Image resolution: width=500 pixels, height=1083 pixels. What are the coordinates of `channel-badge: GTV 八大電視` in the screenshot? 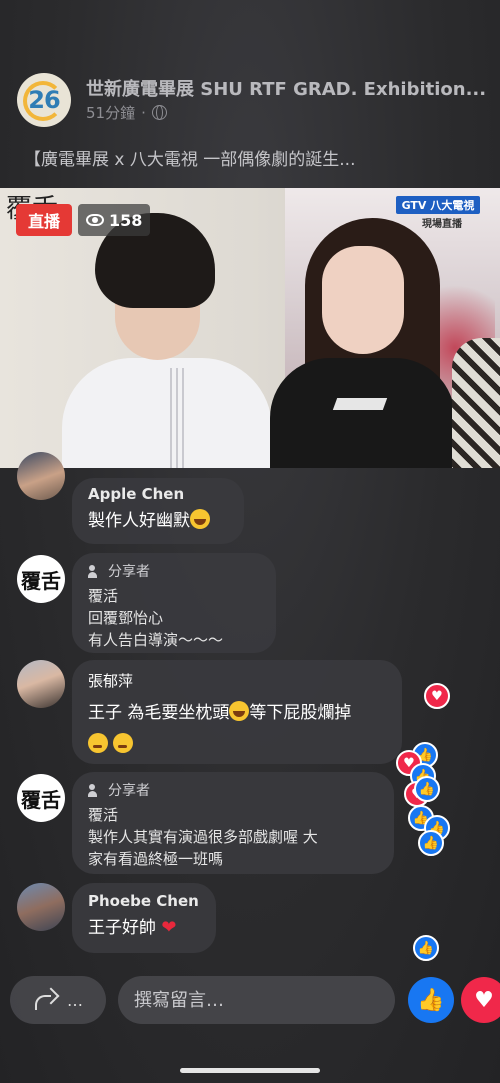 It's located at (438, 205).